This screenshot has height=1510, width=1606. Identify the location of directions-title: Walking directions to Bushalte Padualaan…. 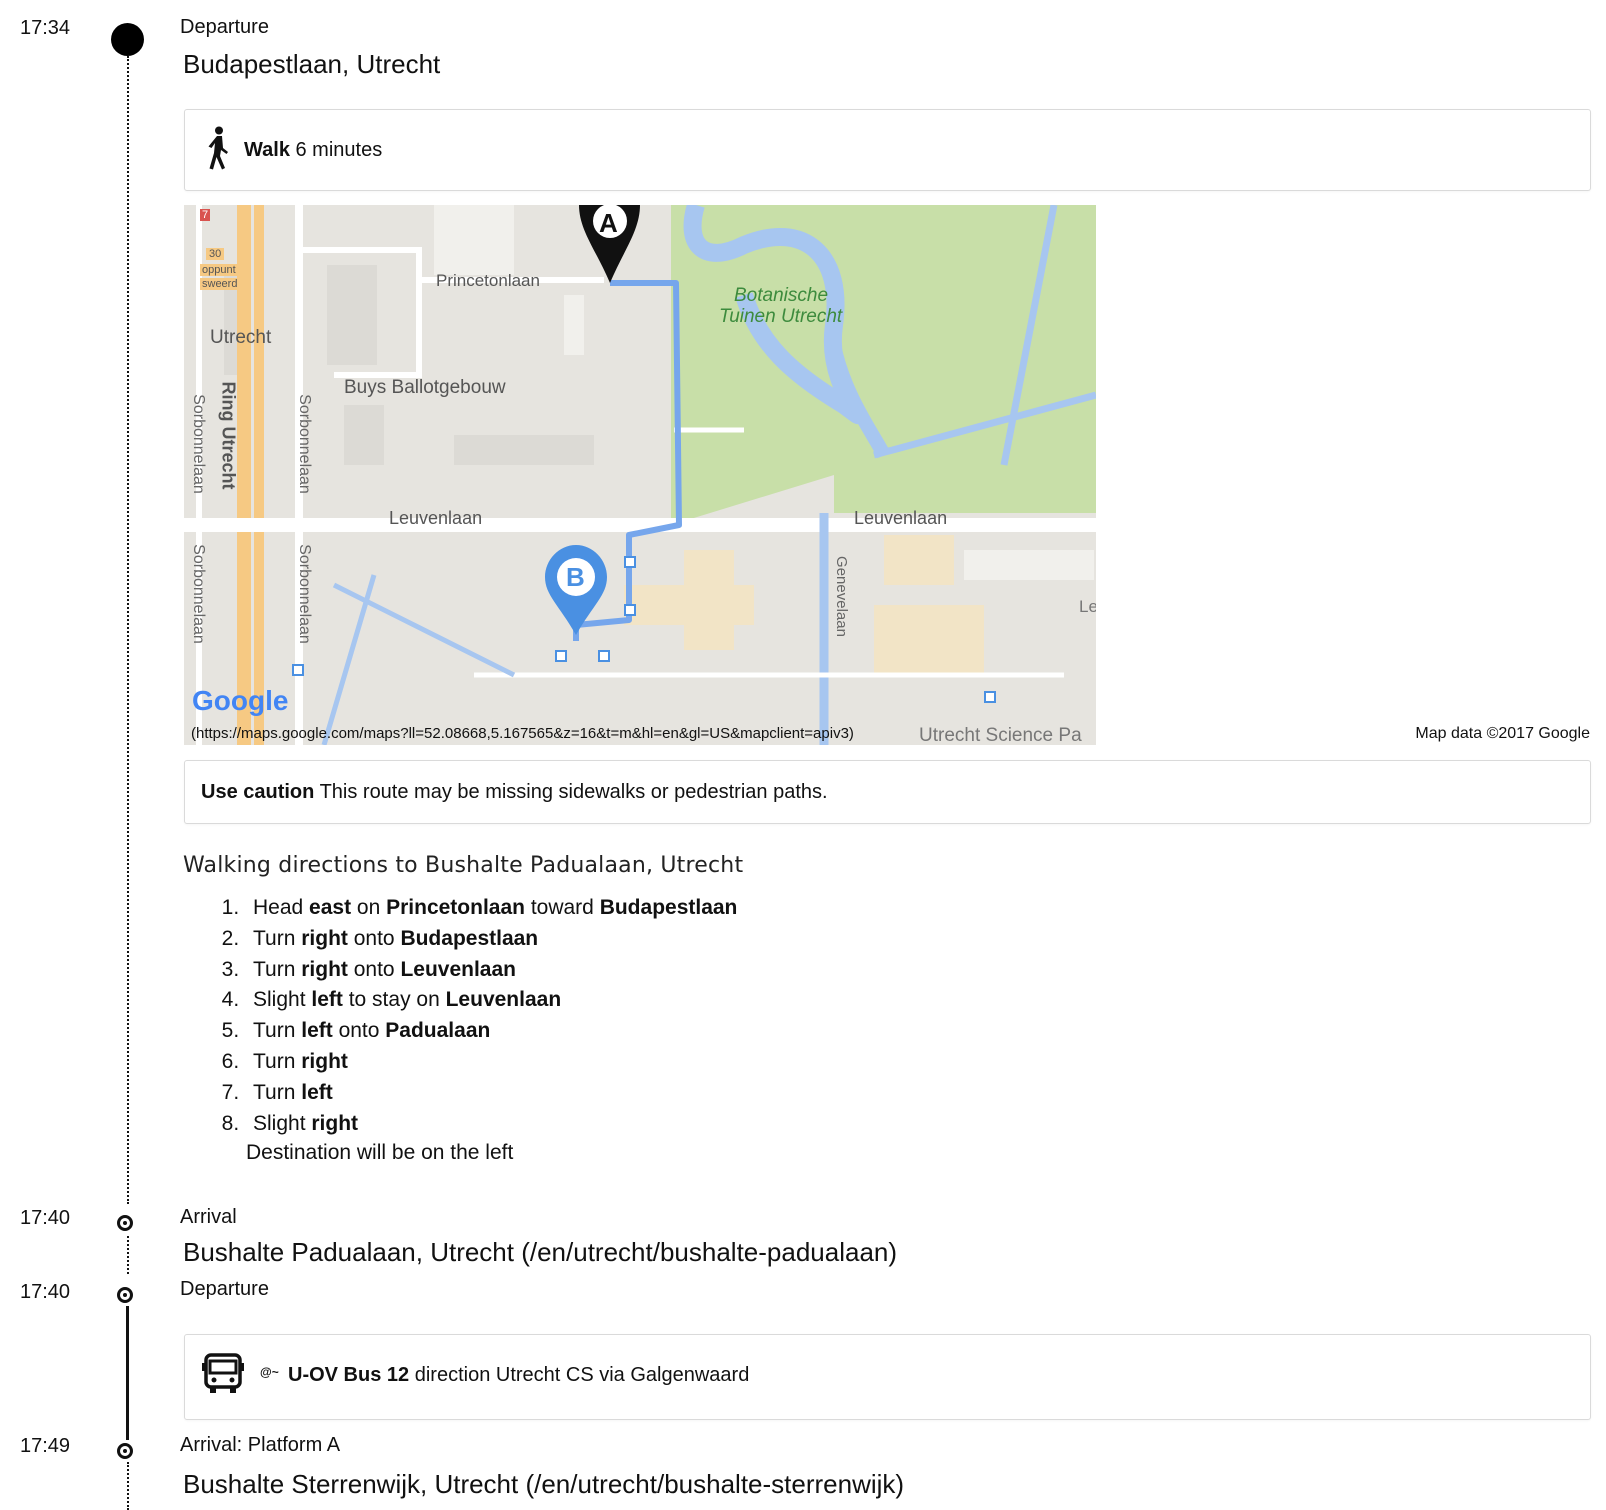
(463, 865).